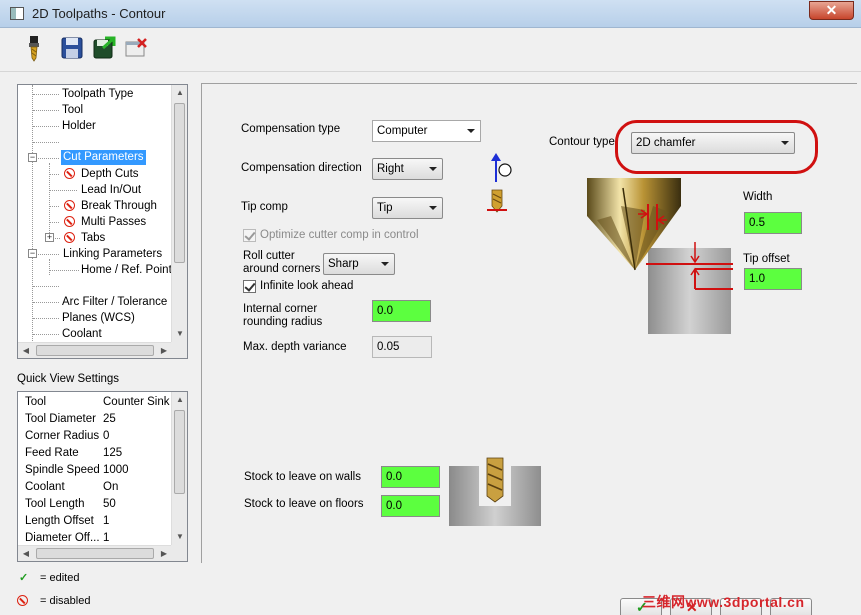 The image size is (861, 615). What do you see at coordinates (49, 237) in the screenshot?
I see `expand-icon: +` at bounding box center [49, 237].